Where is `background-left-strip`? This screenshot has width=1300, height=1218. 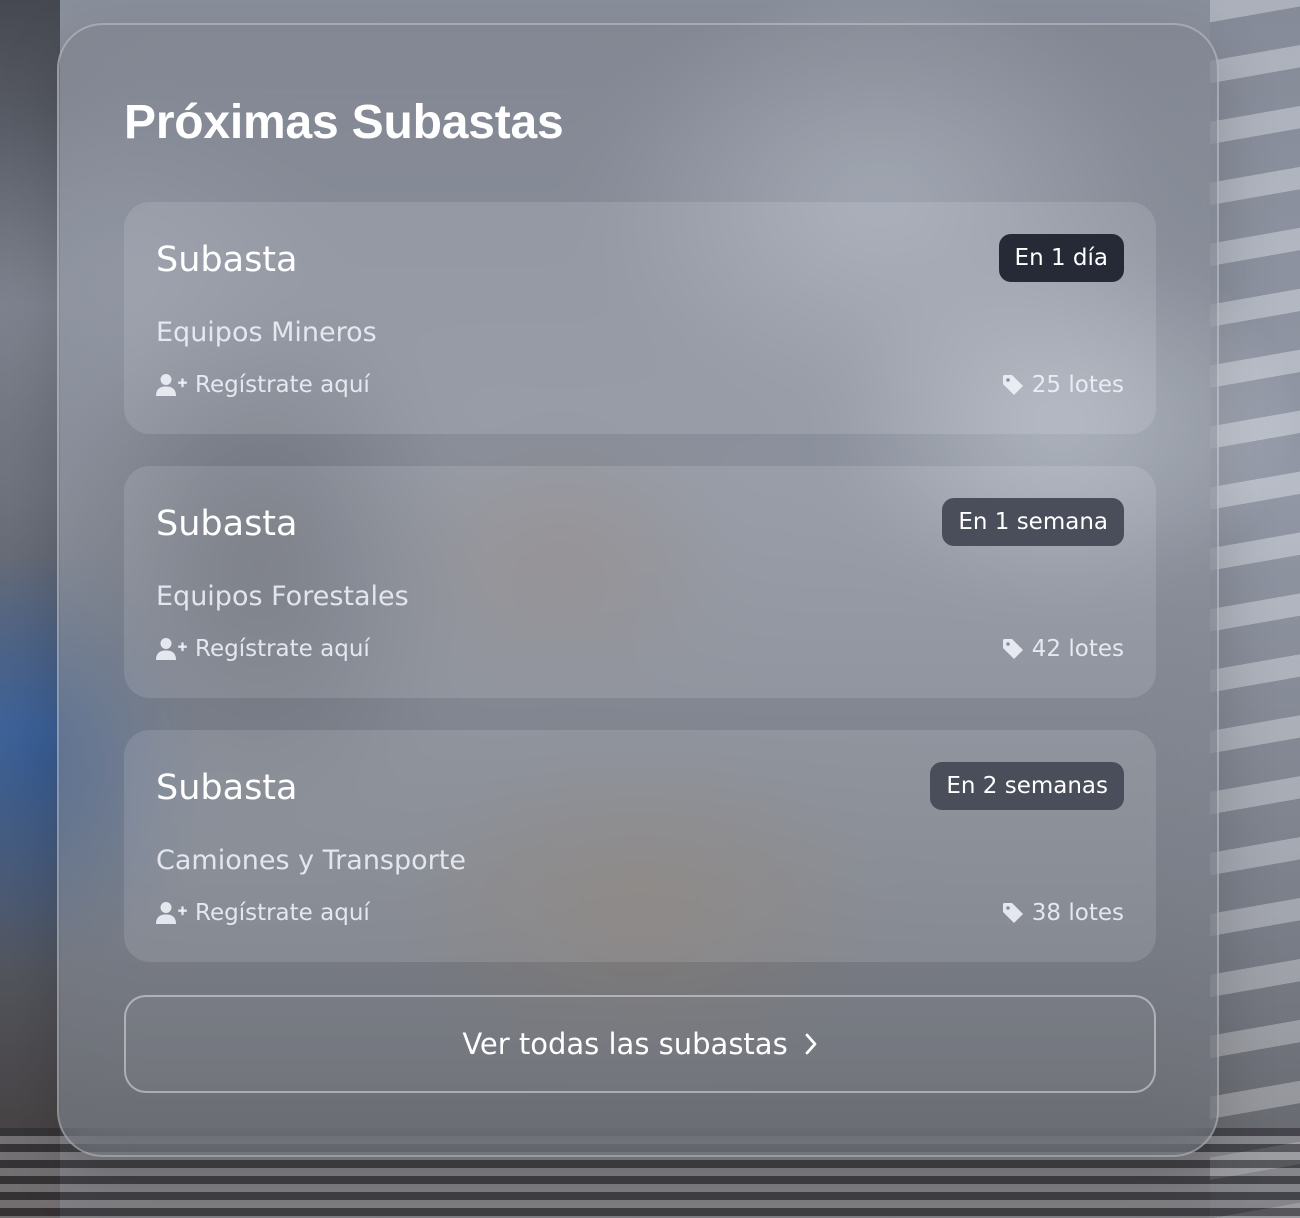
background-left-strip is located at coordinates (30, 609).